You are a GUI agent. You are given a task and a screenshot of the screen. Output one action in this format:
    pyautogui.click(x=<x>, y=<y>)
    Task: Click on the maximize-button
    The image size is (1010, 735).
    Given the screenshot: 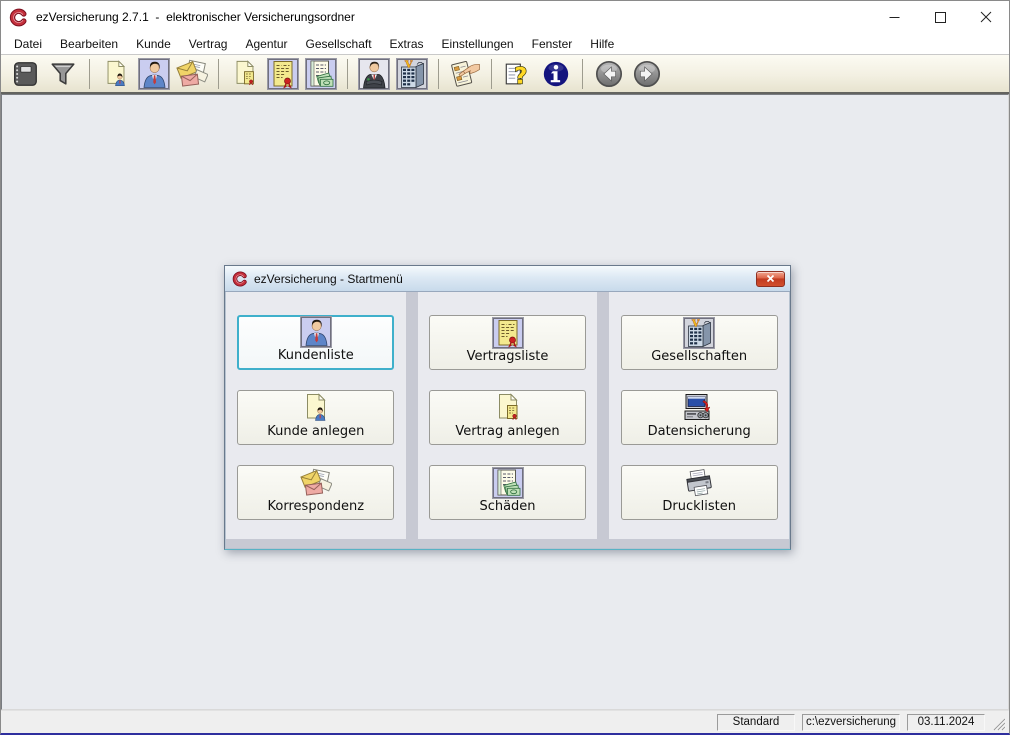 What is the action you would take?
    pyautogui.click(x=940, y=17)
    